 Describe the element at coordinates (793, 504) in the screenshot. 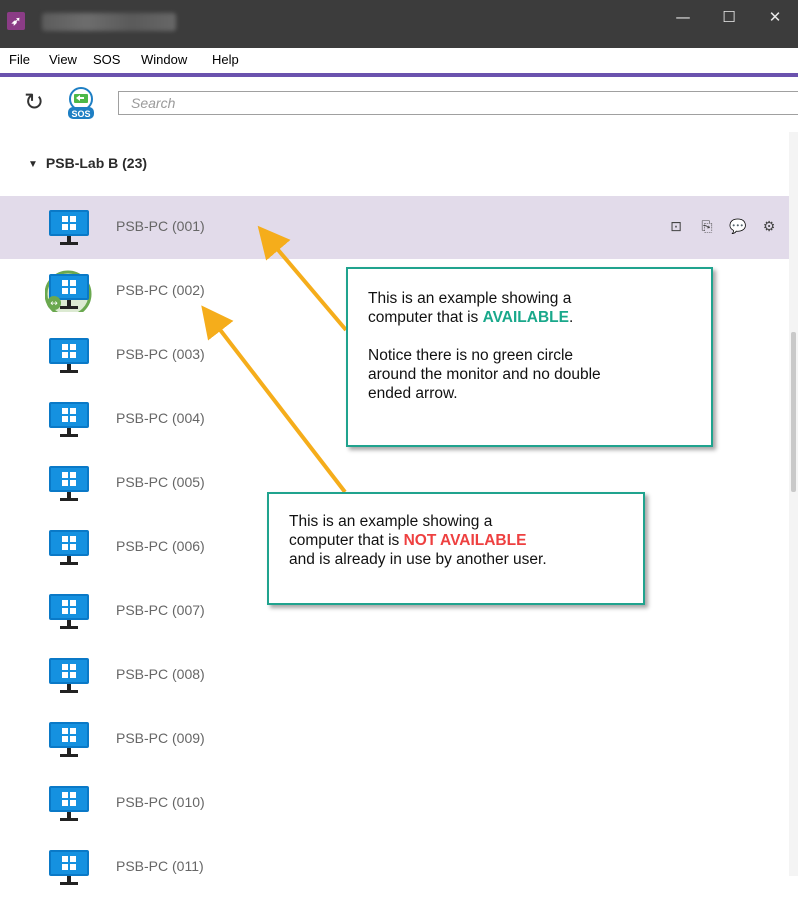

I see `scrollbar` at that location.